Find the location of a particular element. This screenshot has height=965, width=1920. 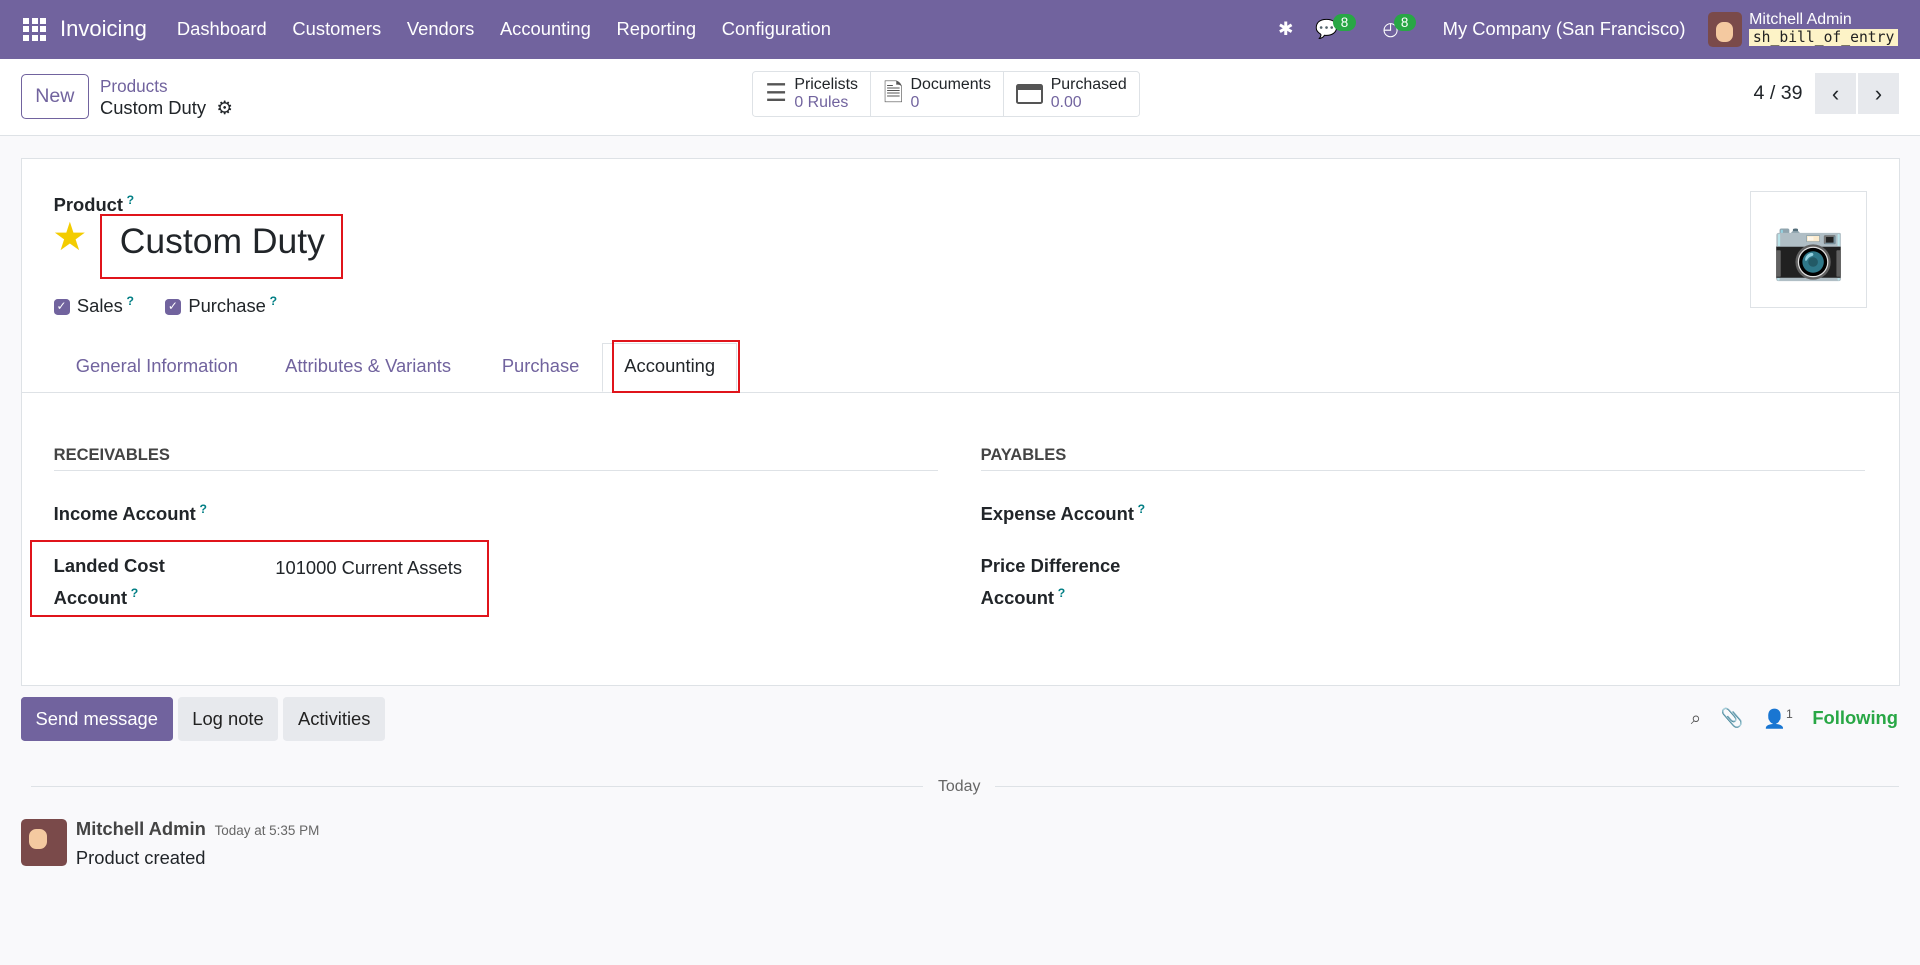

tab-general-information: General Information is located at coordinates (157, 366).